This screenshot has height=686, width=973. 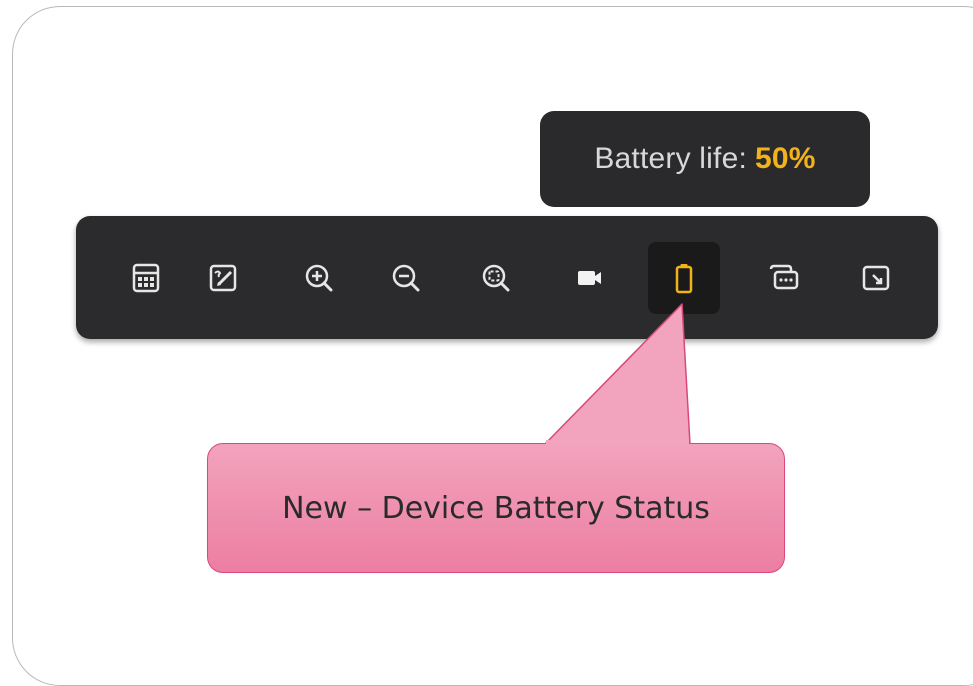 I want to click on callout-box: New – Device Battery Status, so click(x=496, y=508).